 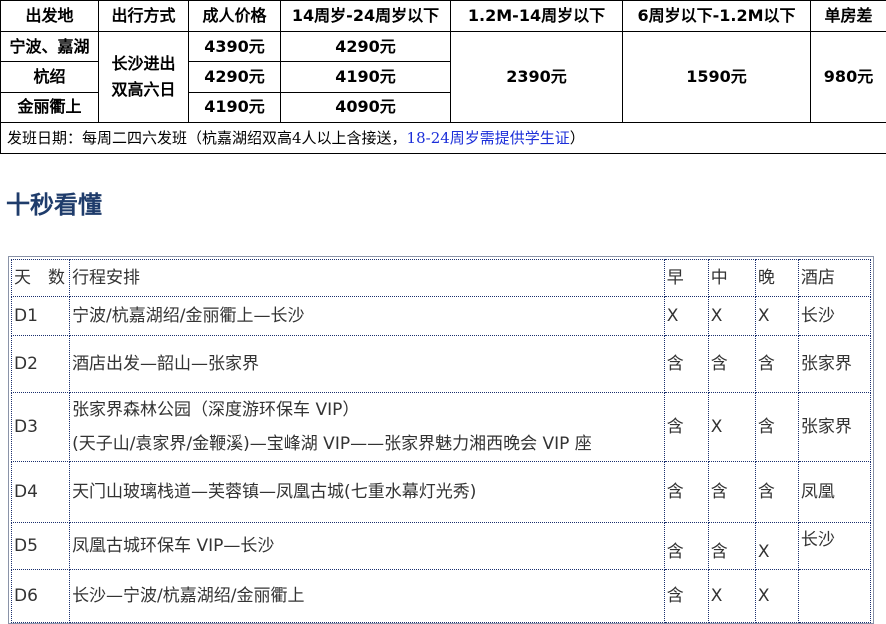 What do you see at coordinates (365, 16) in the screenshot?
I see `header-youth-price: 14周岁-24周岁以下` at bounding box center [365, 16].